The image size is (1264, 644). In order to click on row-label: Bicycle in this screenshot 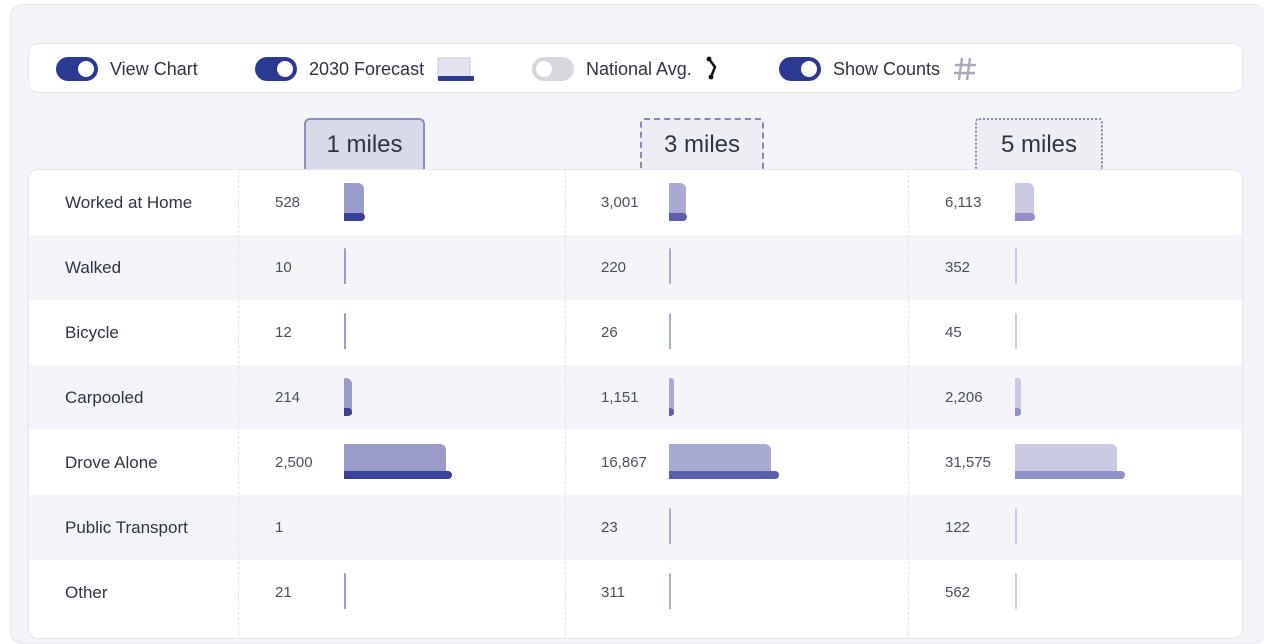, I will do `click(92, 332)`.